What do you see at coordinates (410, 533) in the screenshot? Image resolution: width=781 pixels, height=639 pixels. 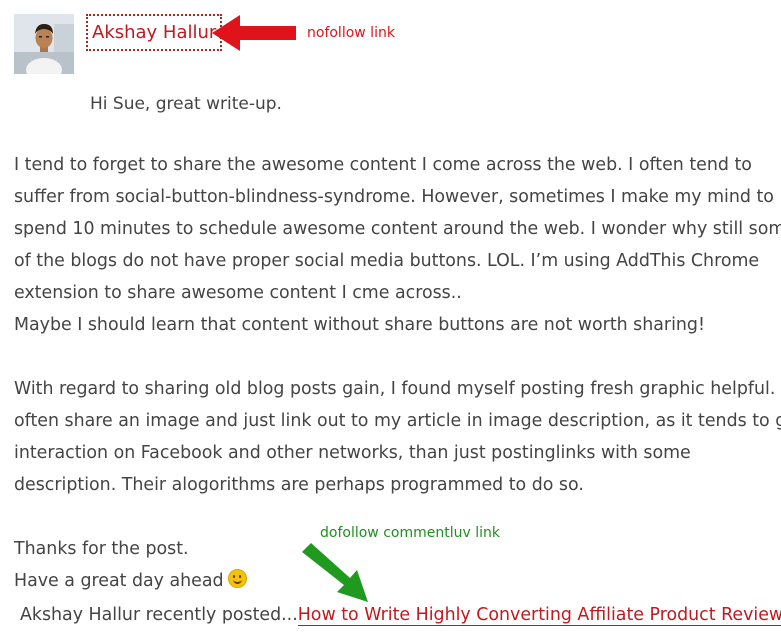 I see `dofollow-annotation: dofollow commentluv link` at bounding box center [410, 533].